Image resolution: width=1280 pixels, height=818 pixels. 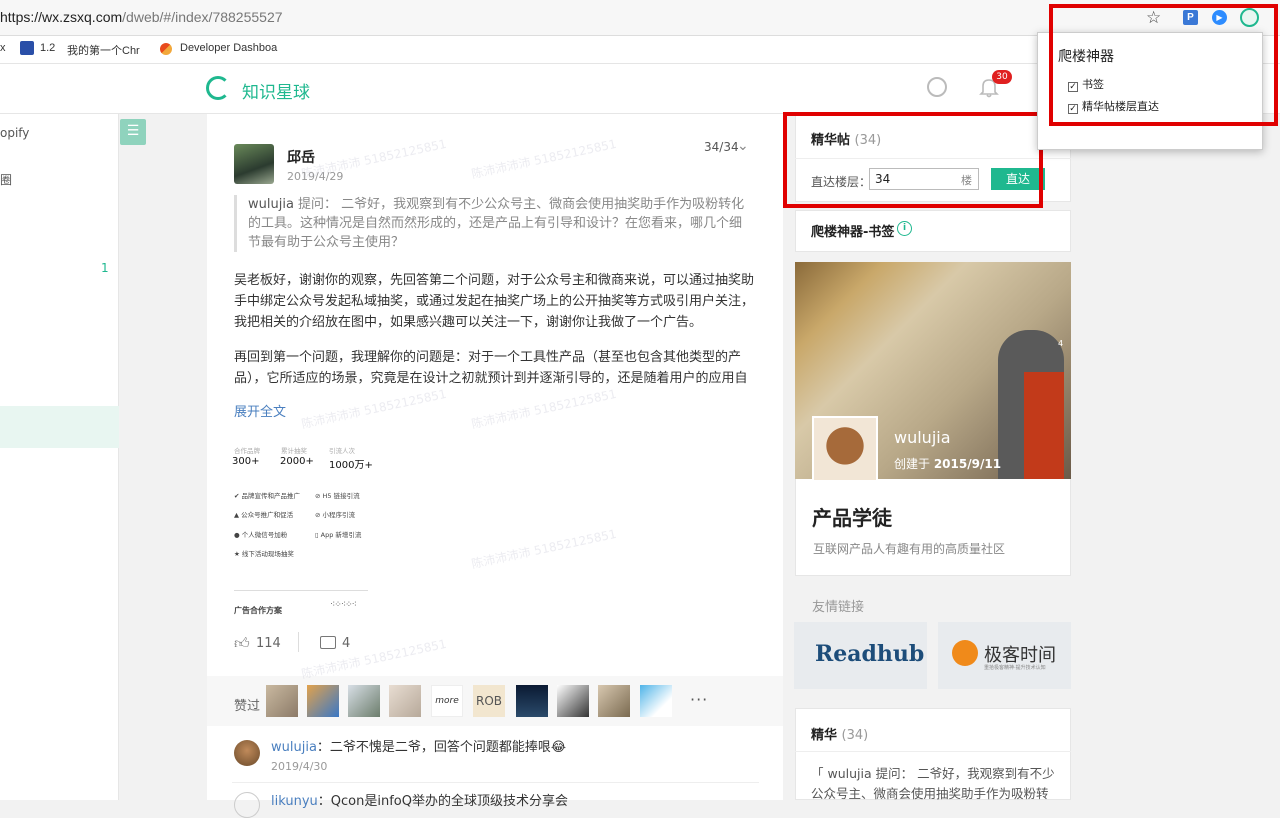 What do you see at coordinates (1004, 655) in the screenshot?
I see `geektime-link: 极客时间 重拾极客精神·提升技术认知` at bounding box center [1004, 655].